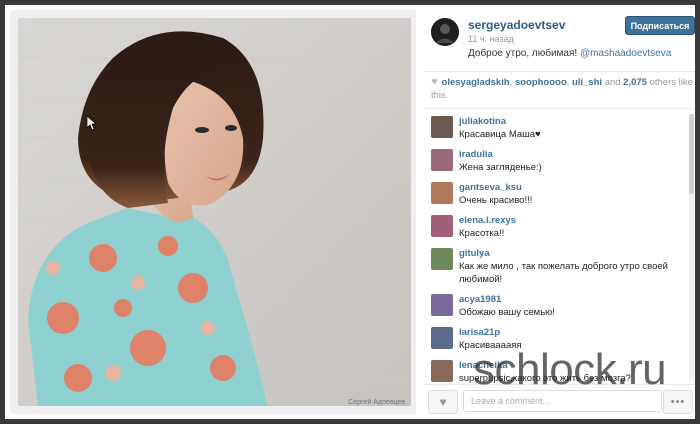  I want to click on mouse-cursor-icon, so click(92, 123).